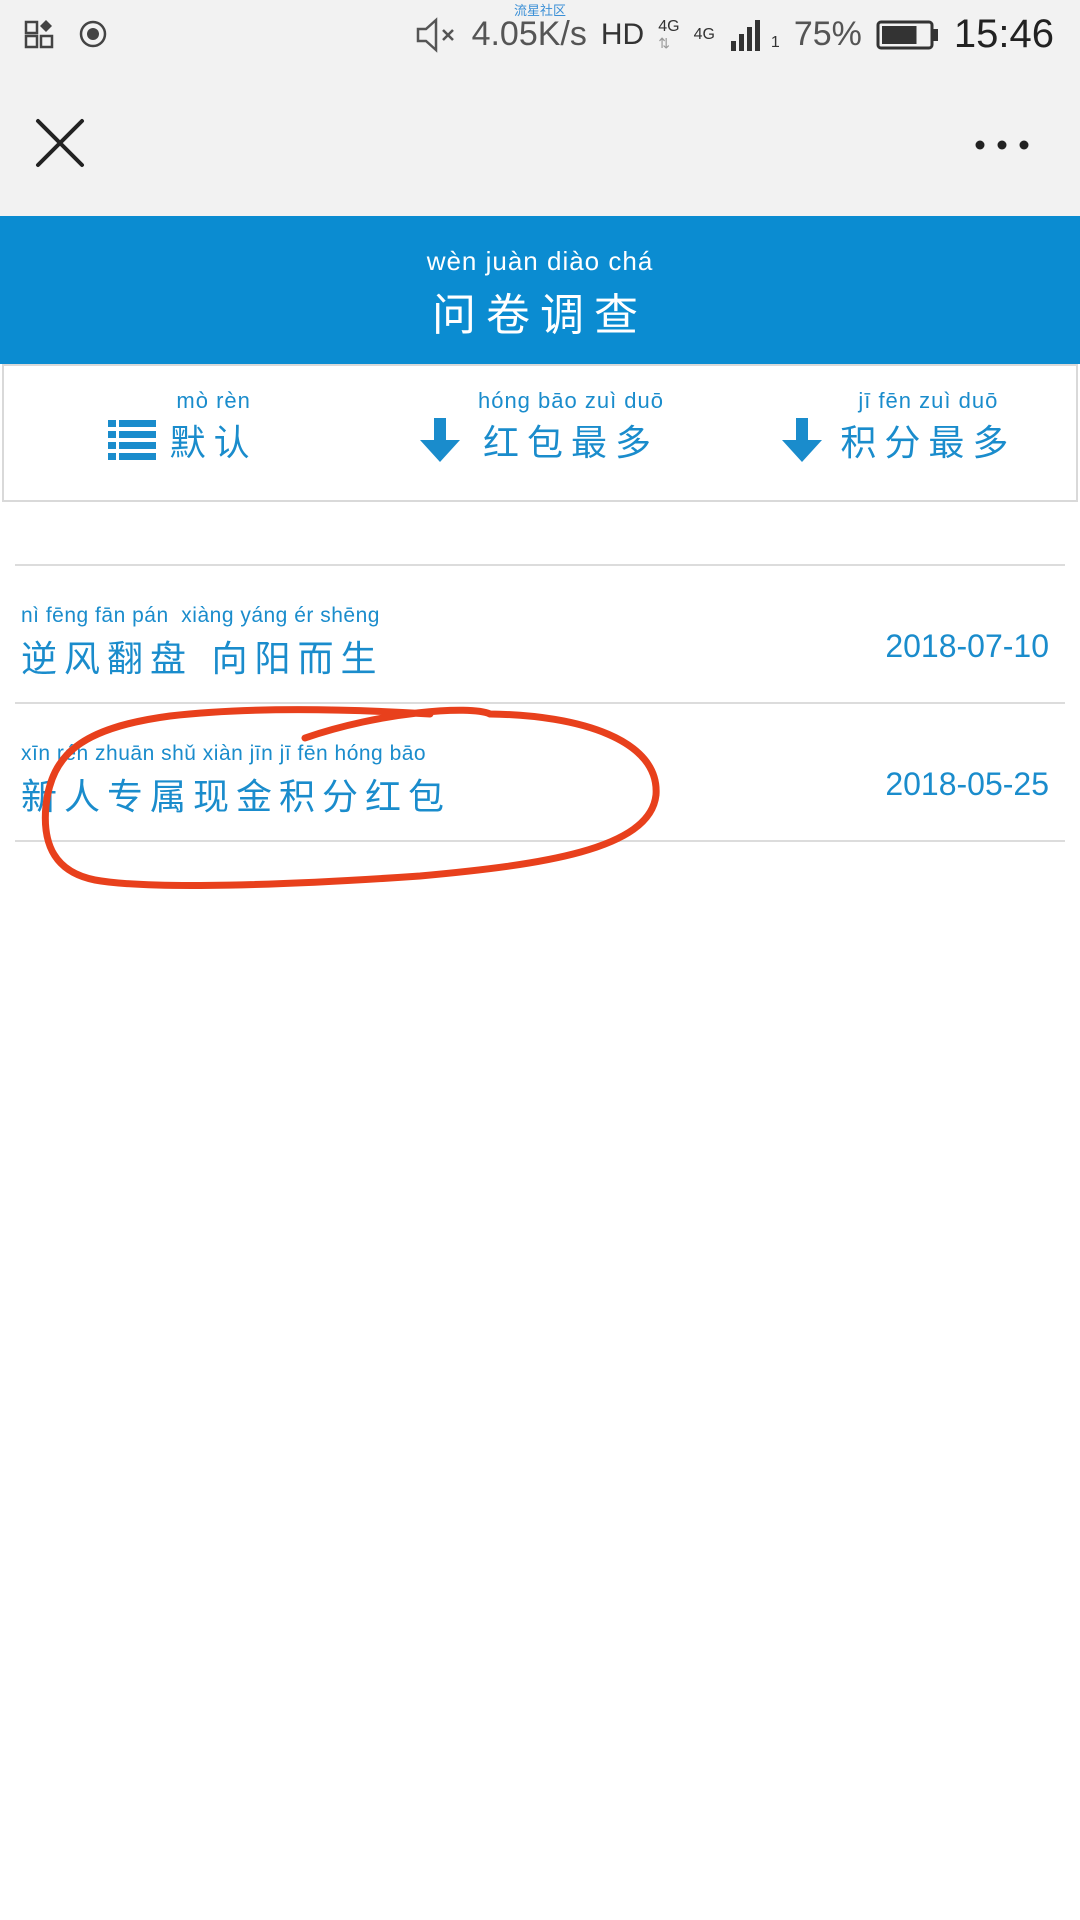 This screenshot has height=1920, width=1080. What do you see at coordinates (66, 34) in the screenshot?
I see `status-left-icons` at bounding box center [66, 34].